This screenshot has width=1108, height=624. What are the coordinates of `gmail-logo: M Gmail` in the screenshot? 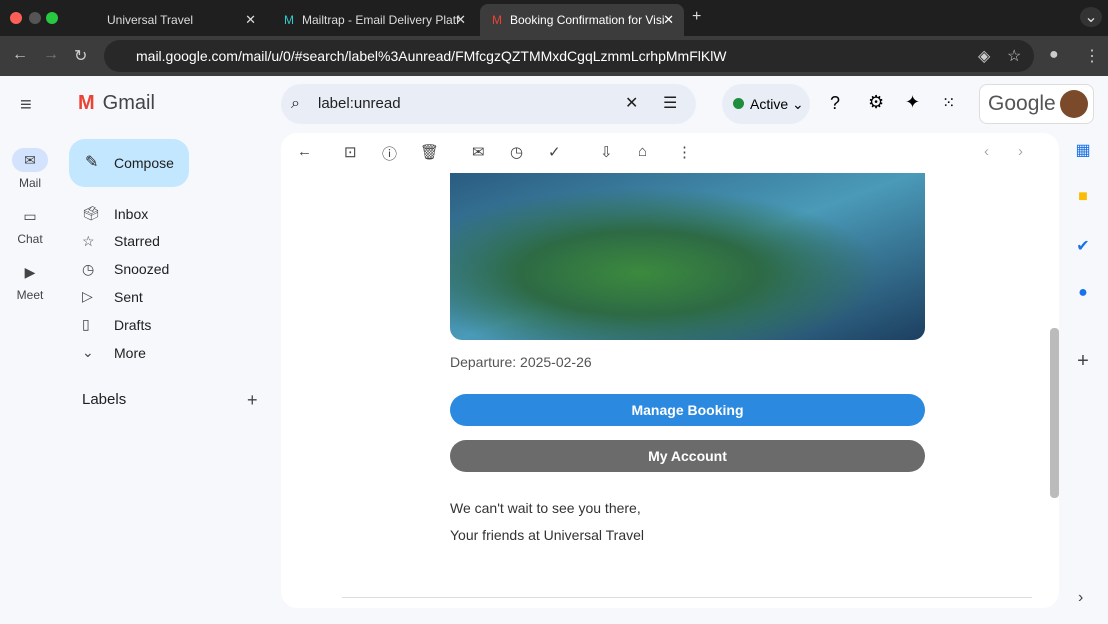 It's located at (116, 103).